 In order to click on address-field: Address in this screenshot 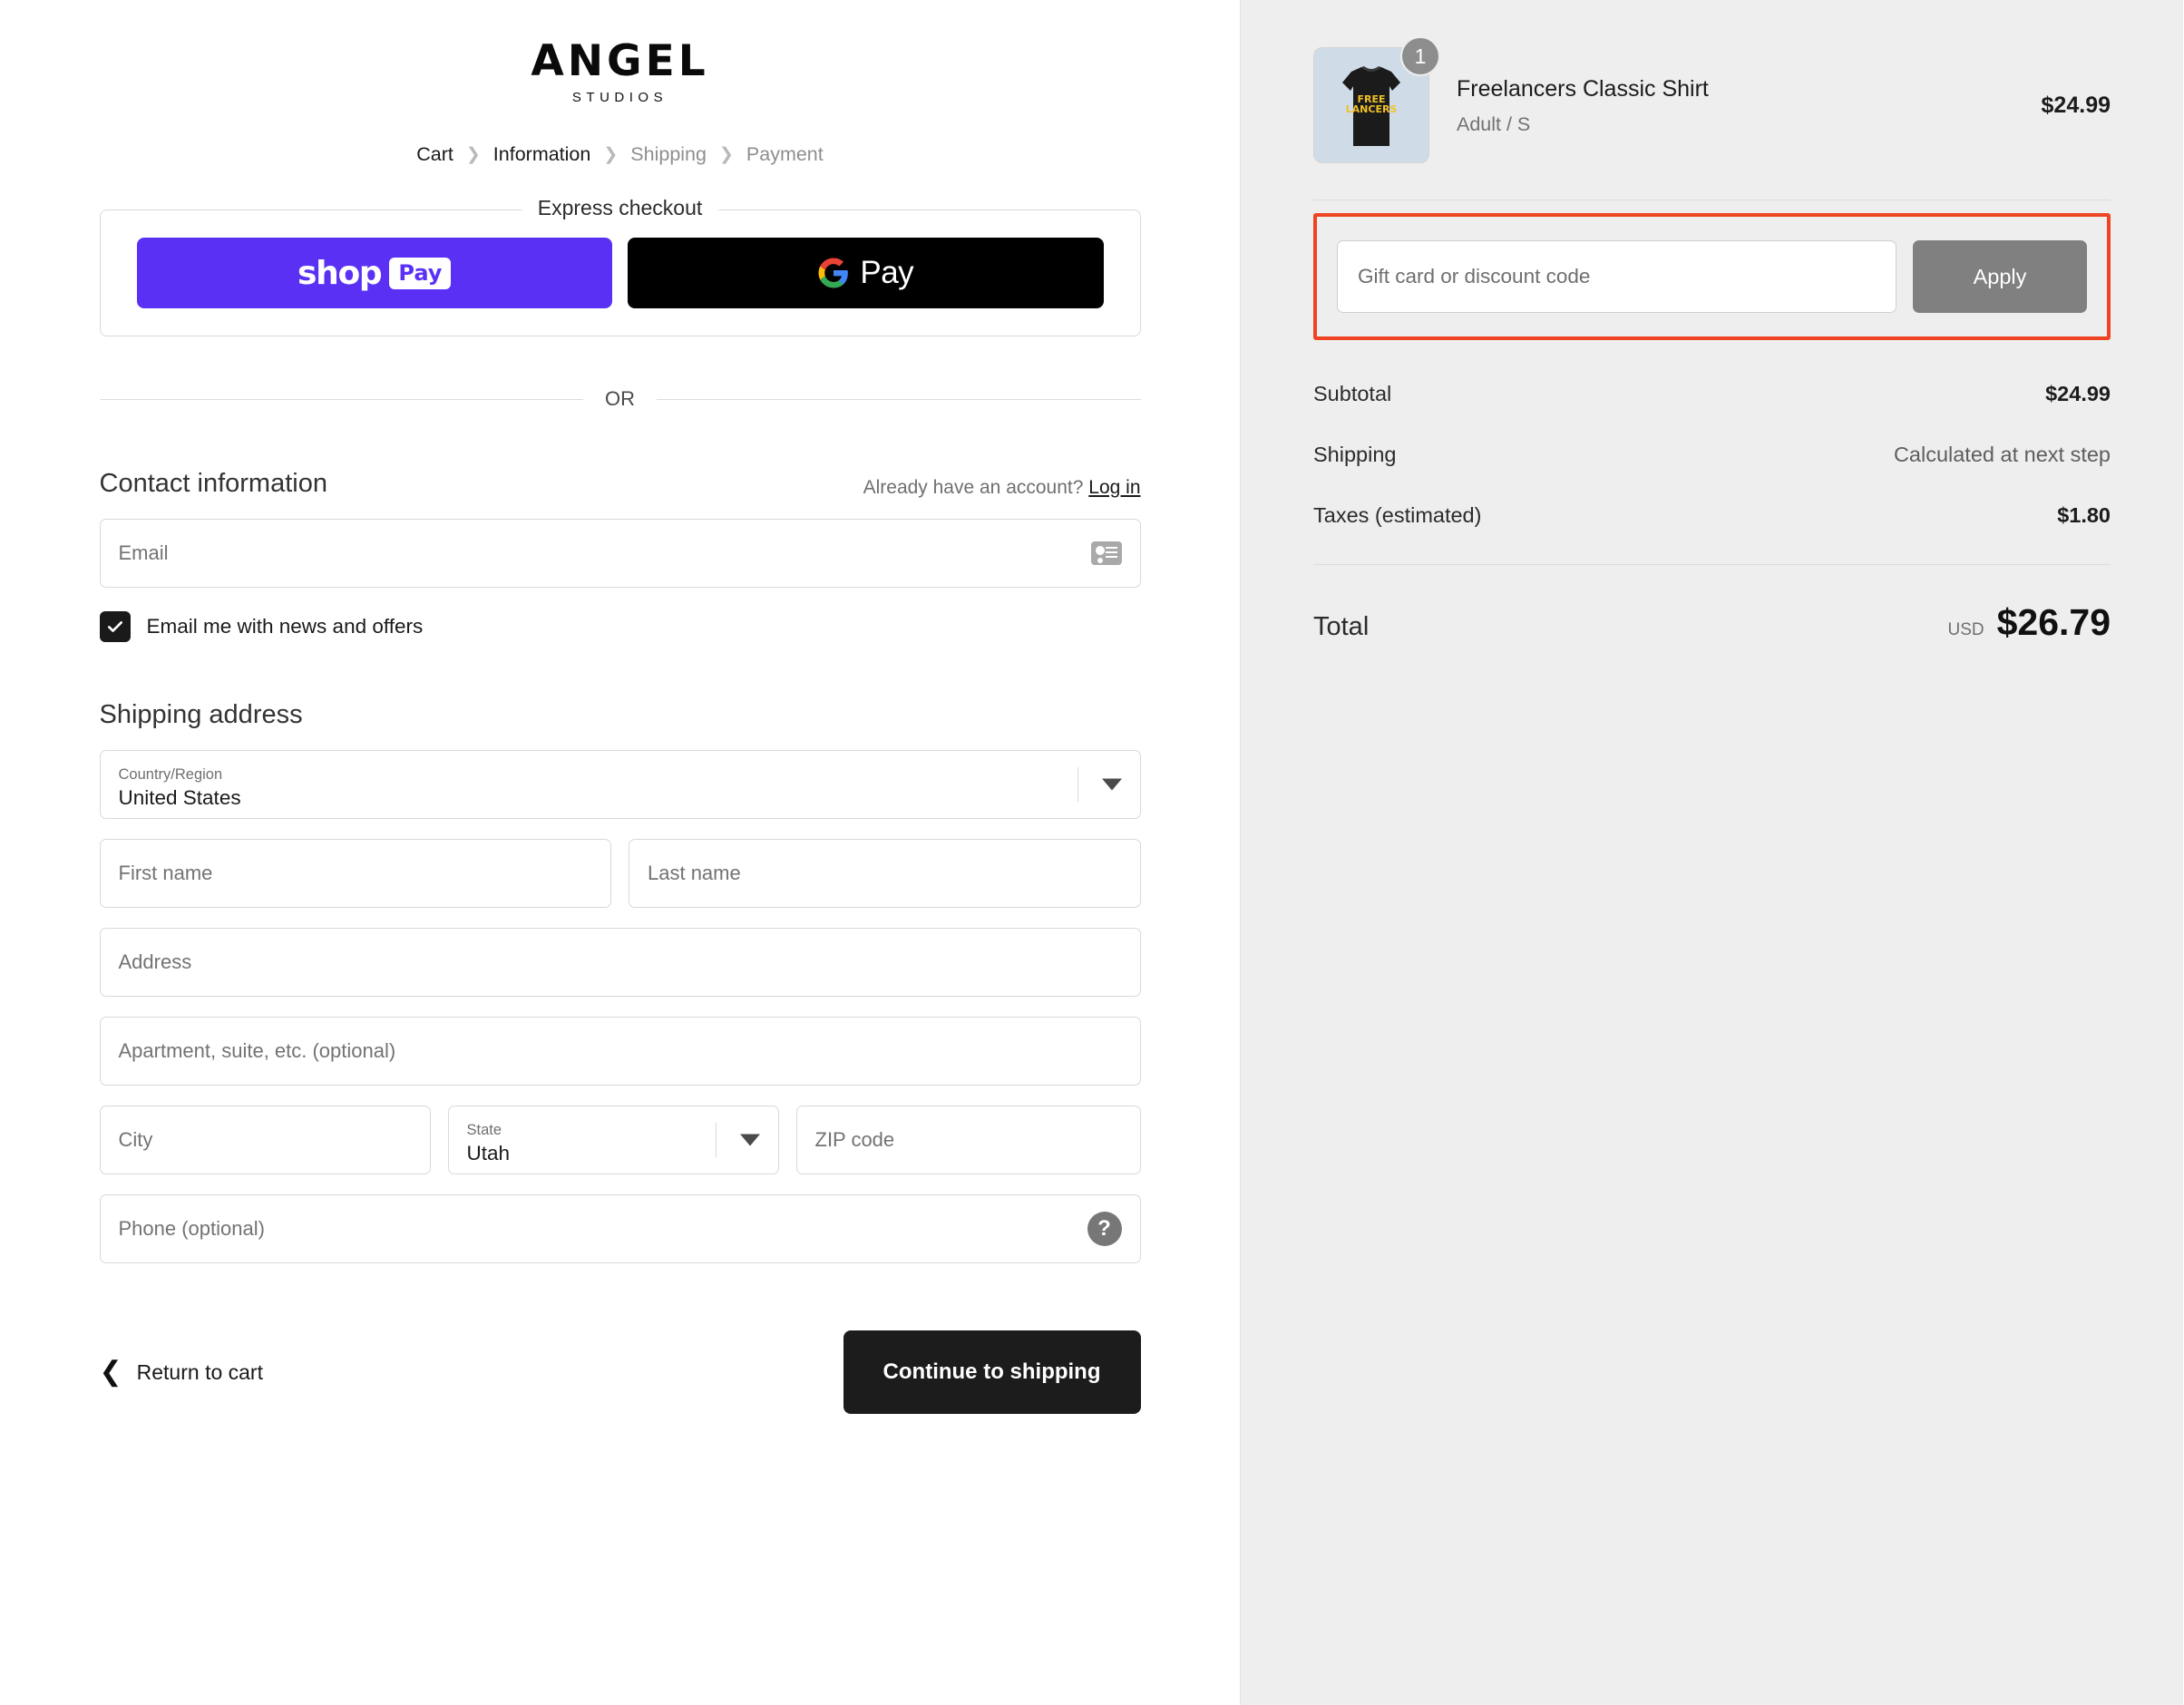, I will do `click(620, 962)`.